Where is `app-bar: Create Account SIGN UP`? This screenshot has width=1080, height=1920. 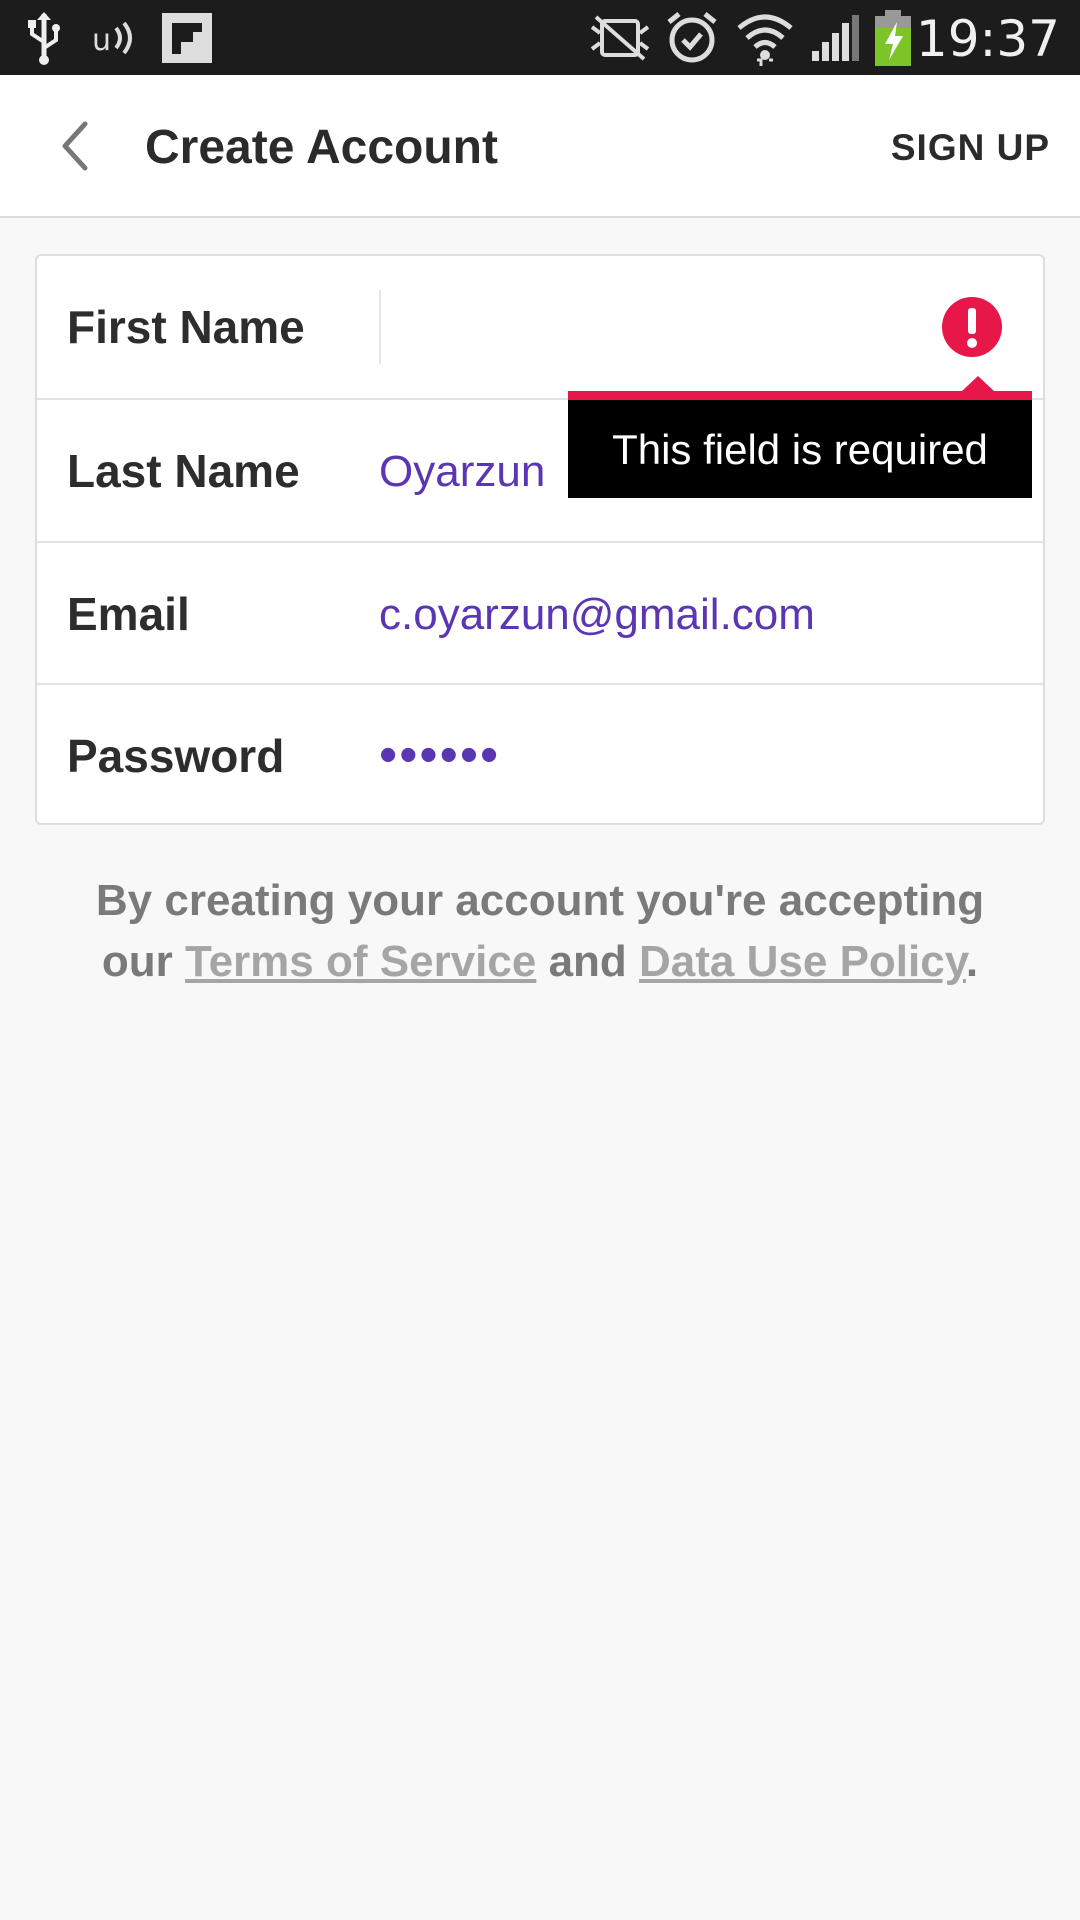
app-bar: Create Account SIGN UP is located at coordinates (540, 146).